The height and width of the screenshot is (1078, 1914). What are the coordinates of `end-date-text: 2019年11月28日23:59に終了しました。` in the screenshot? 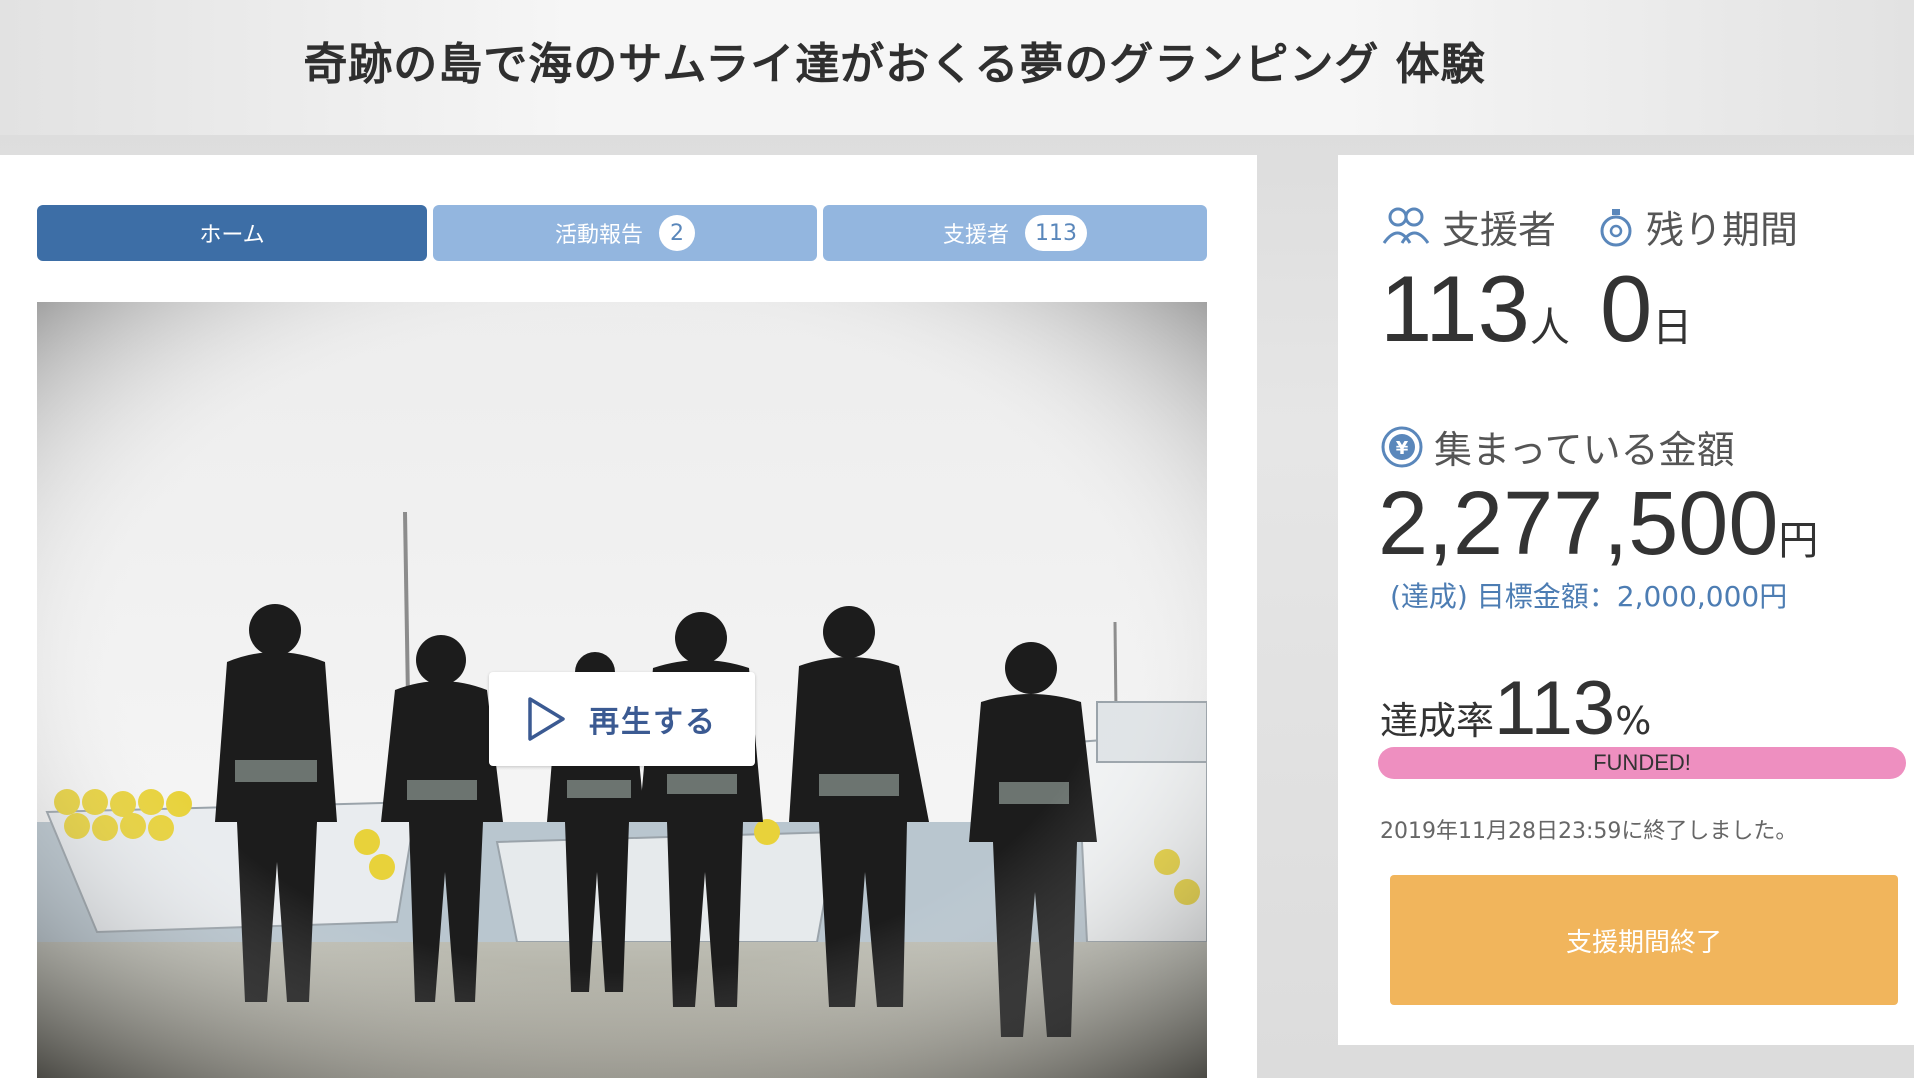 It's located at (1589, 831).